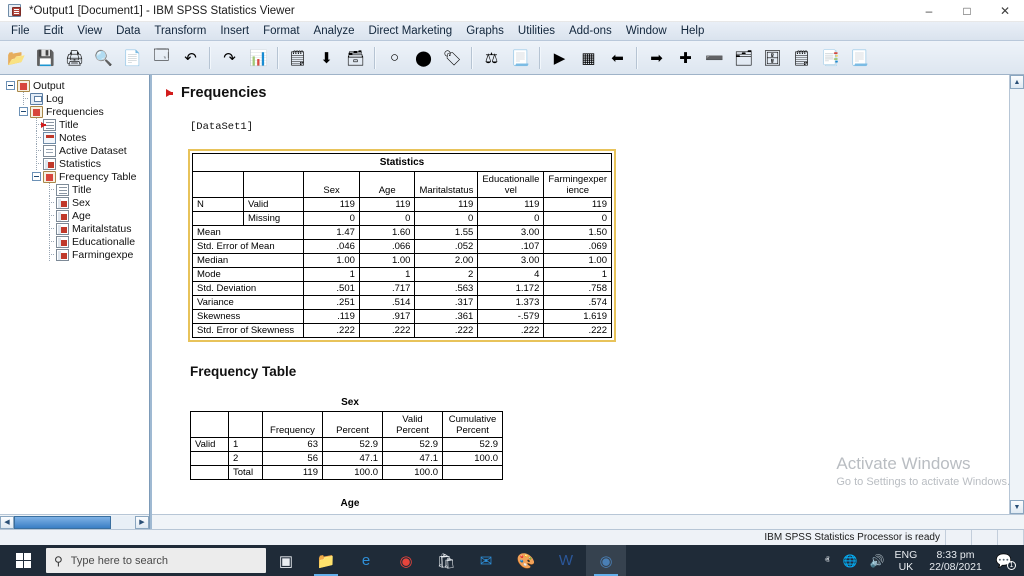 This screenshot has width=1024, height=576. Describe the element at coordinates (646, 31) in the screenshot. I see `menu-window: Window` at that location.